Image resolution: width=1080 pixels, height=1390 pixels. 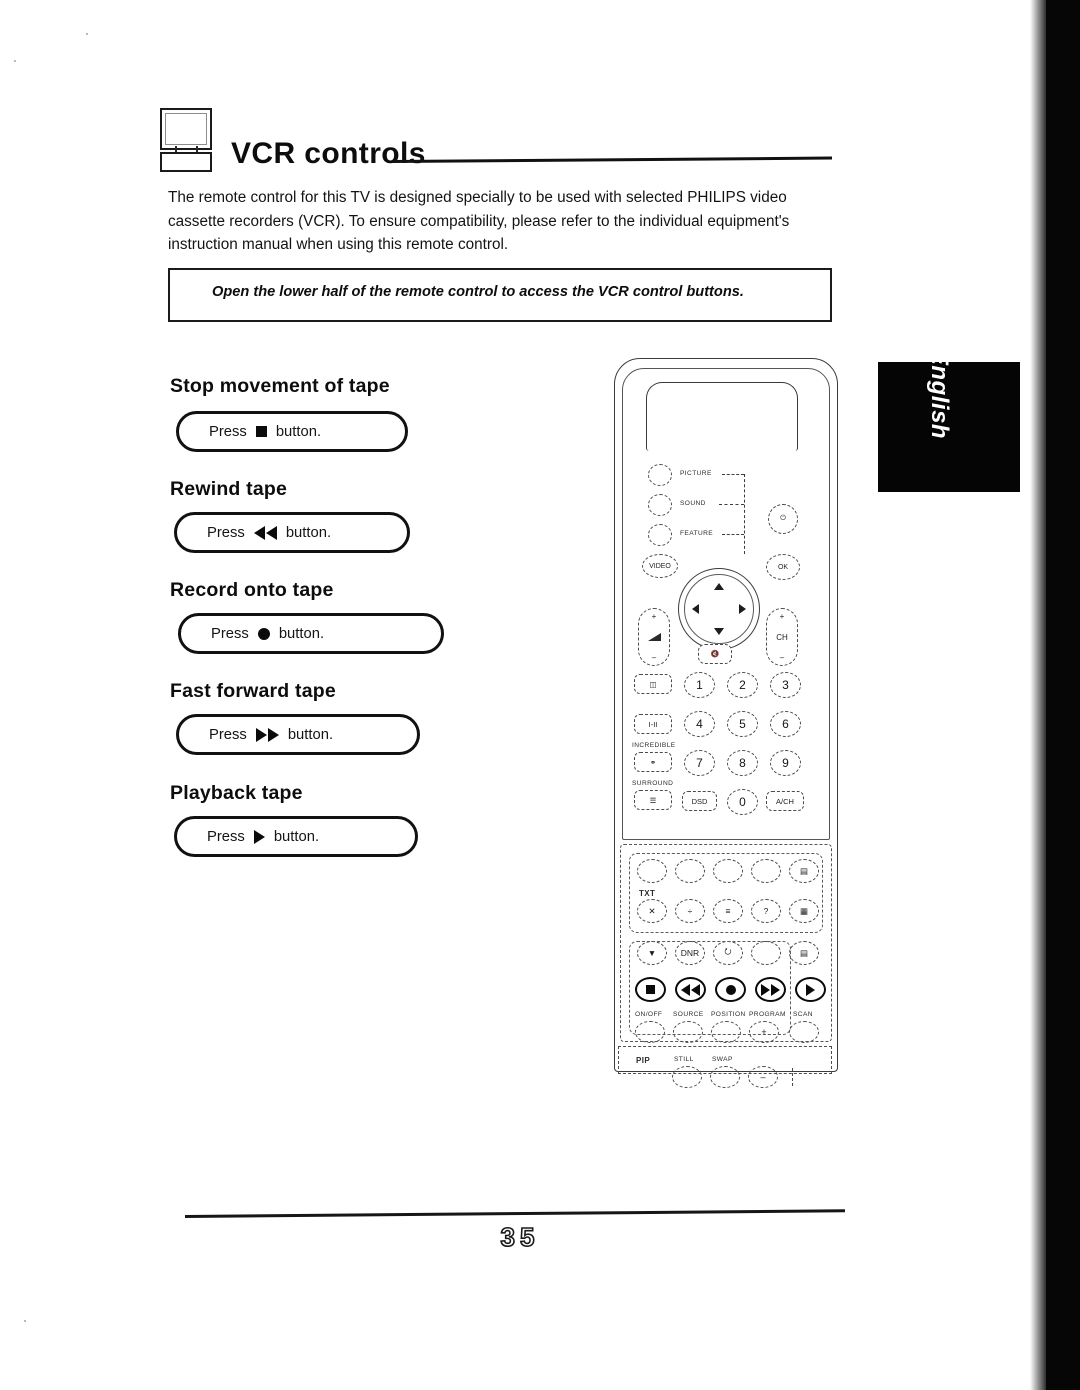 I want to click on remote-power-button: ⏻, so click(x=783, y=519).